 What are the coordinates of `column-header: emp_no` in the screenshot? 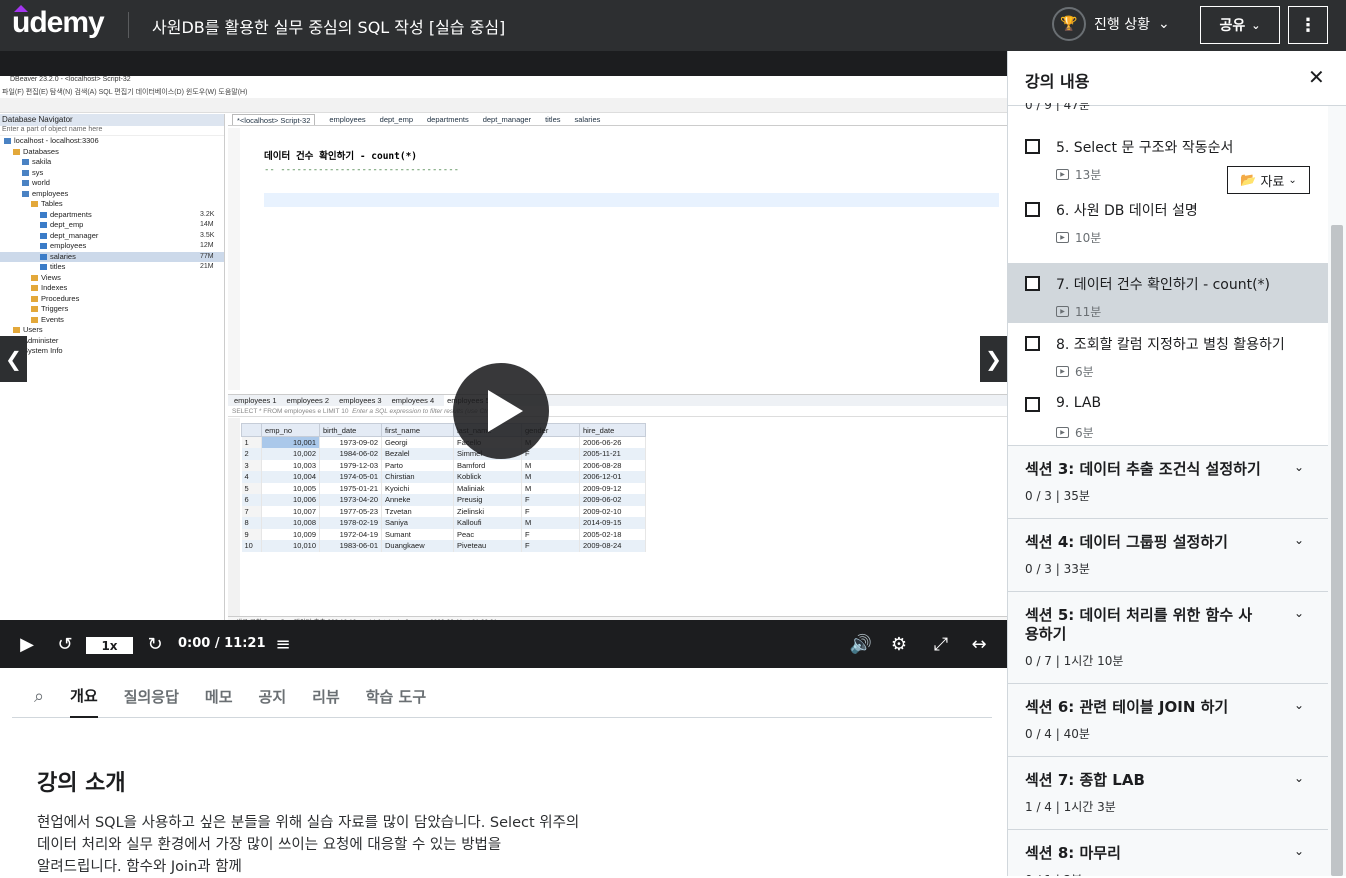 It's located at (290, 430).